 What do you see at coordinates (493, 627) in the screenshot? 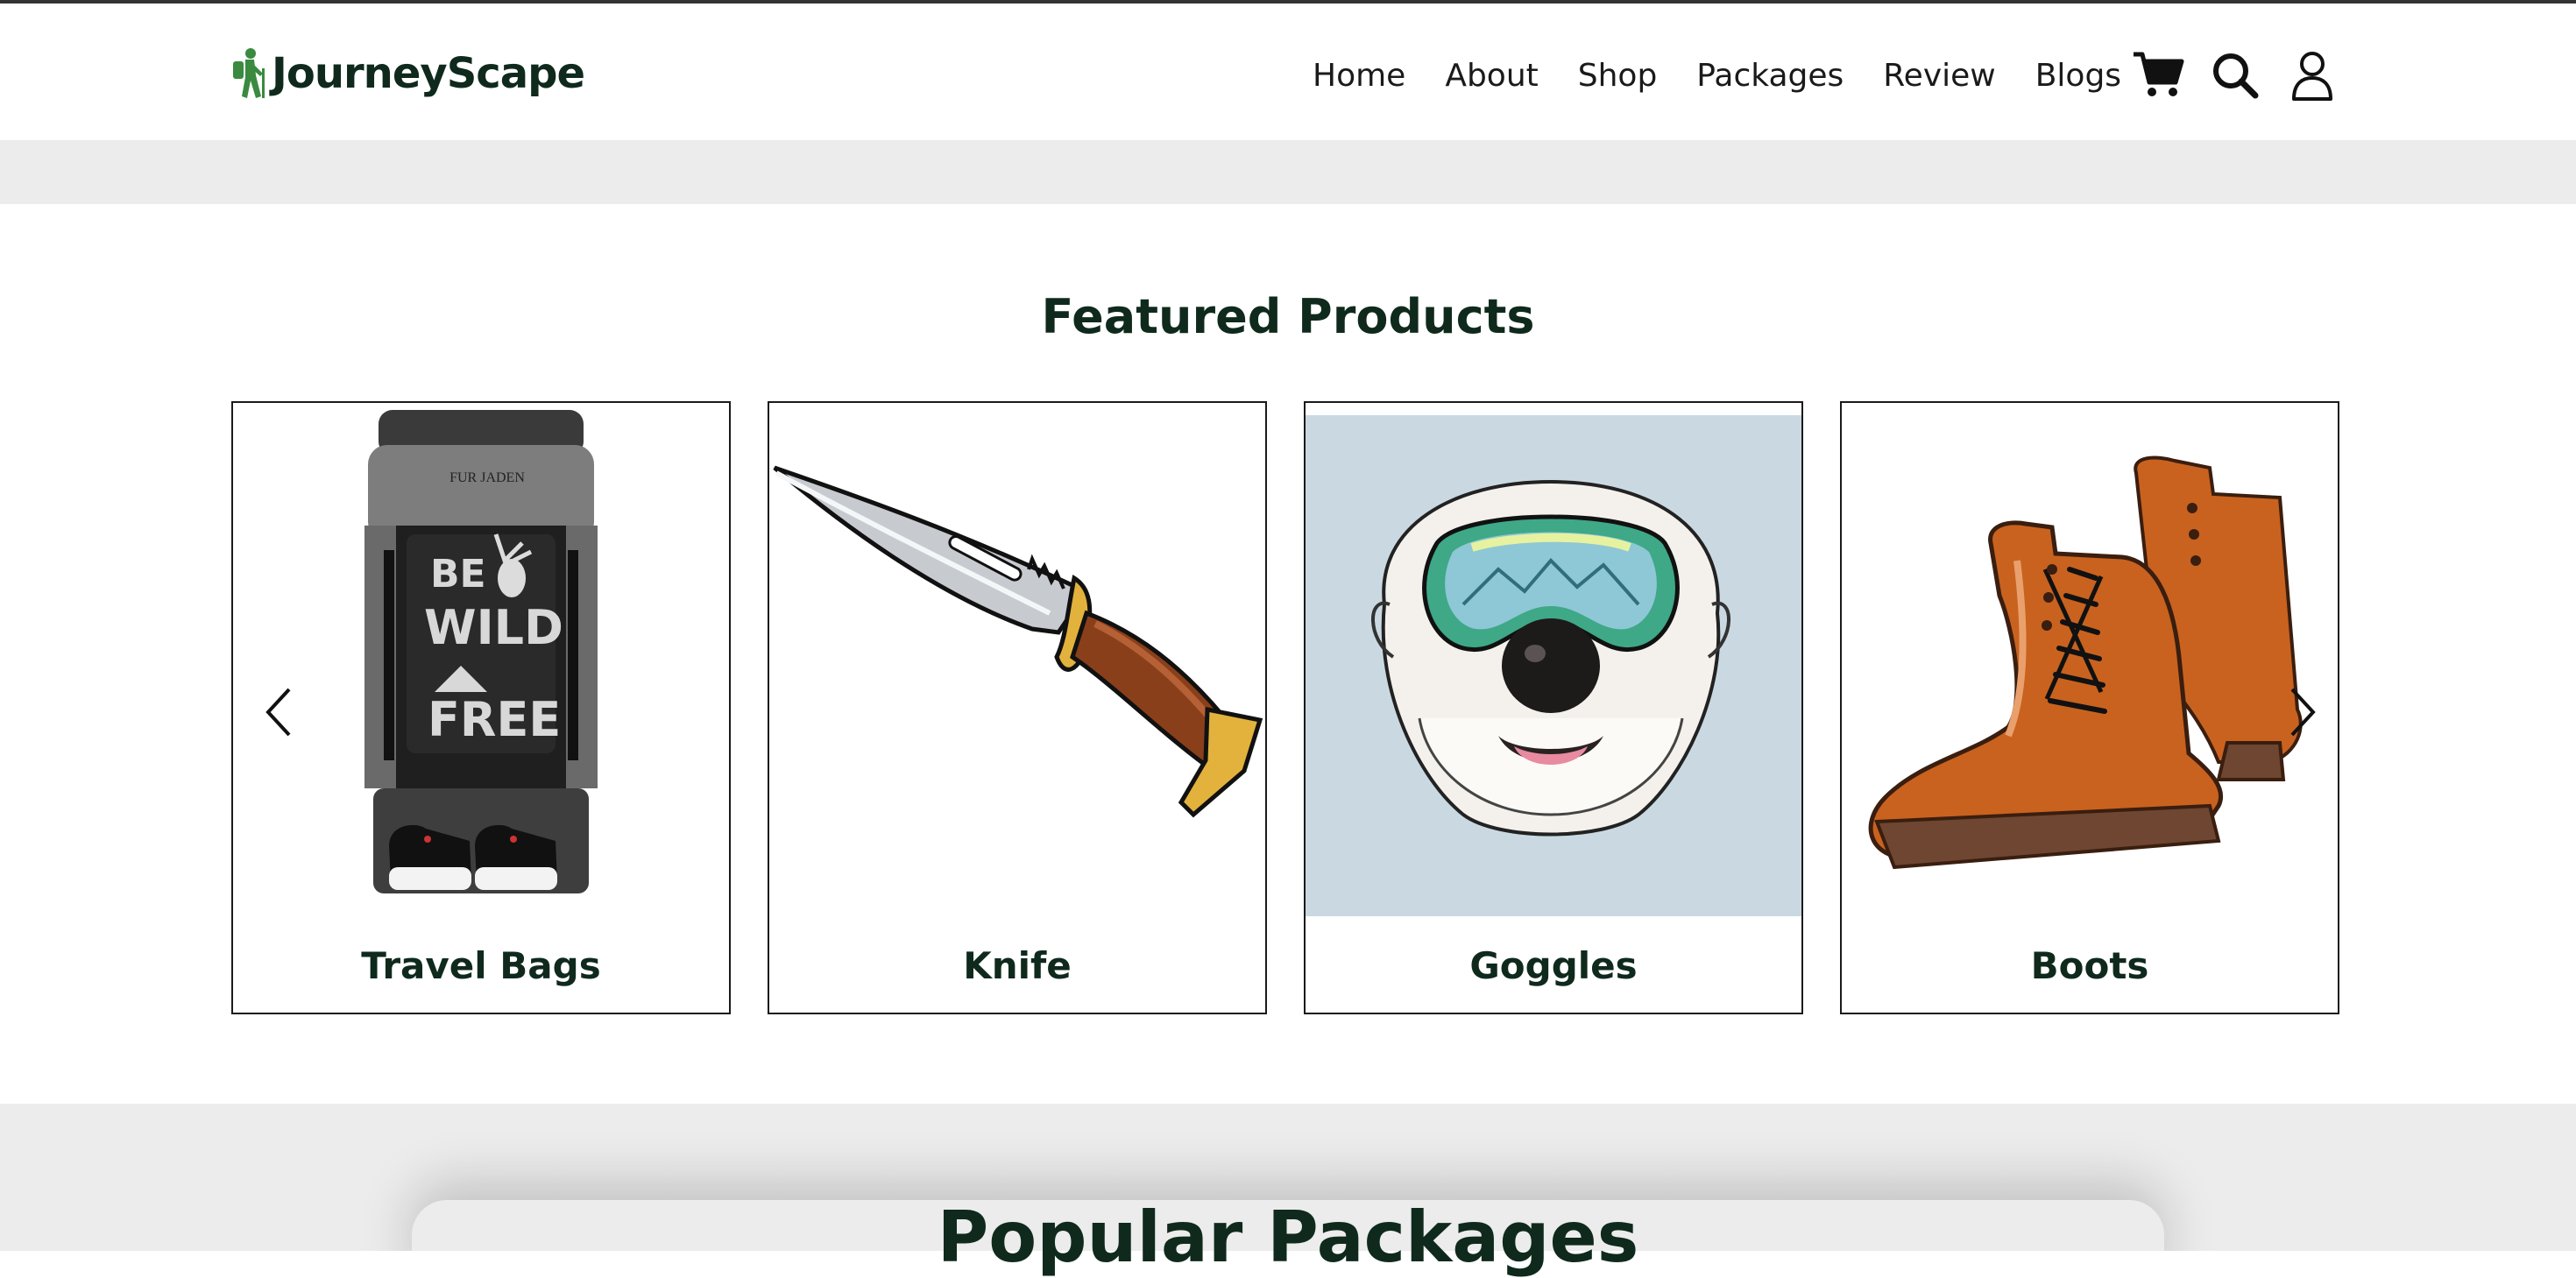
I see `svg-text: WILD` at bounding box center [493, 627].